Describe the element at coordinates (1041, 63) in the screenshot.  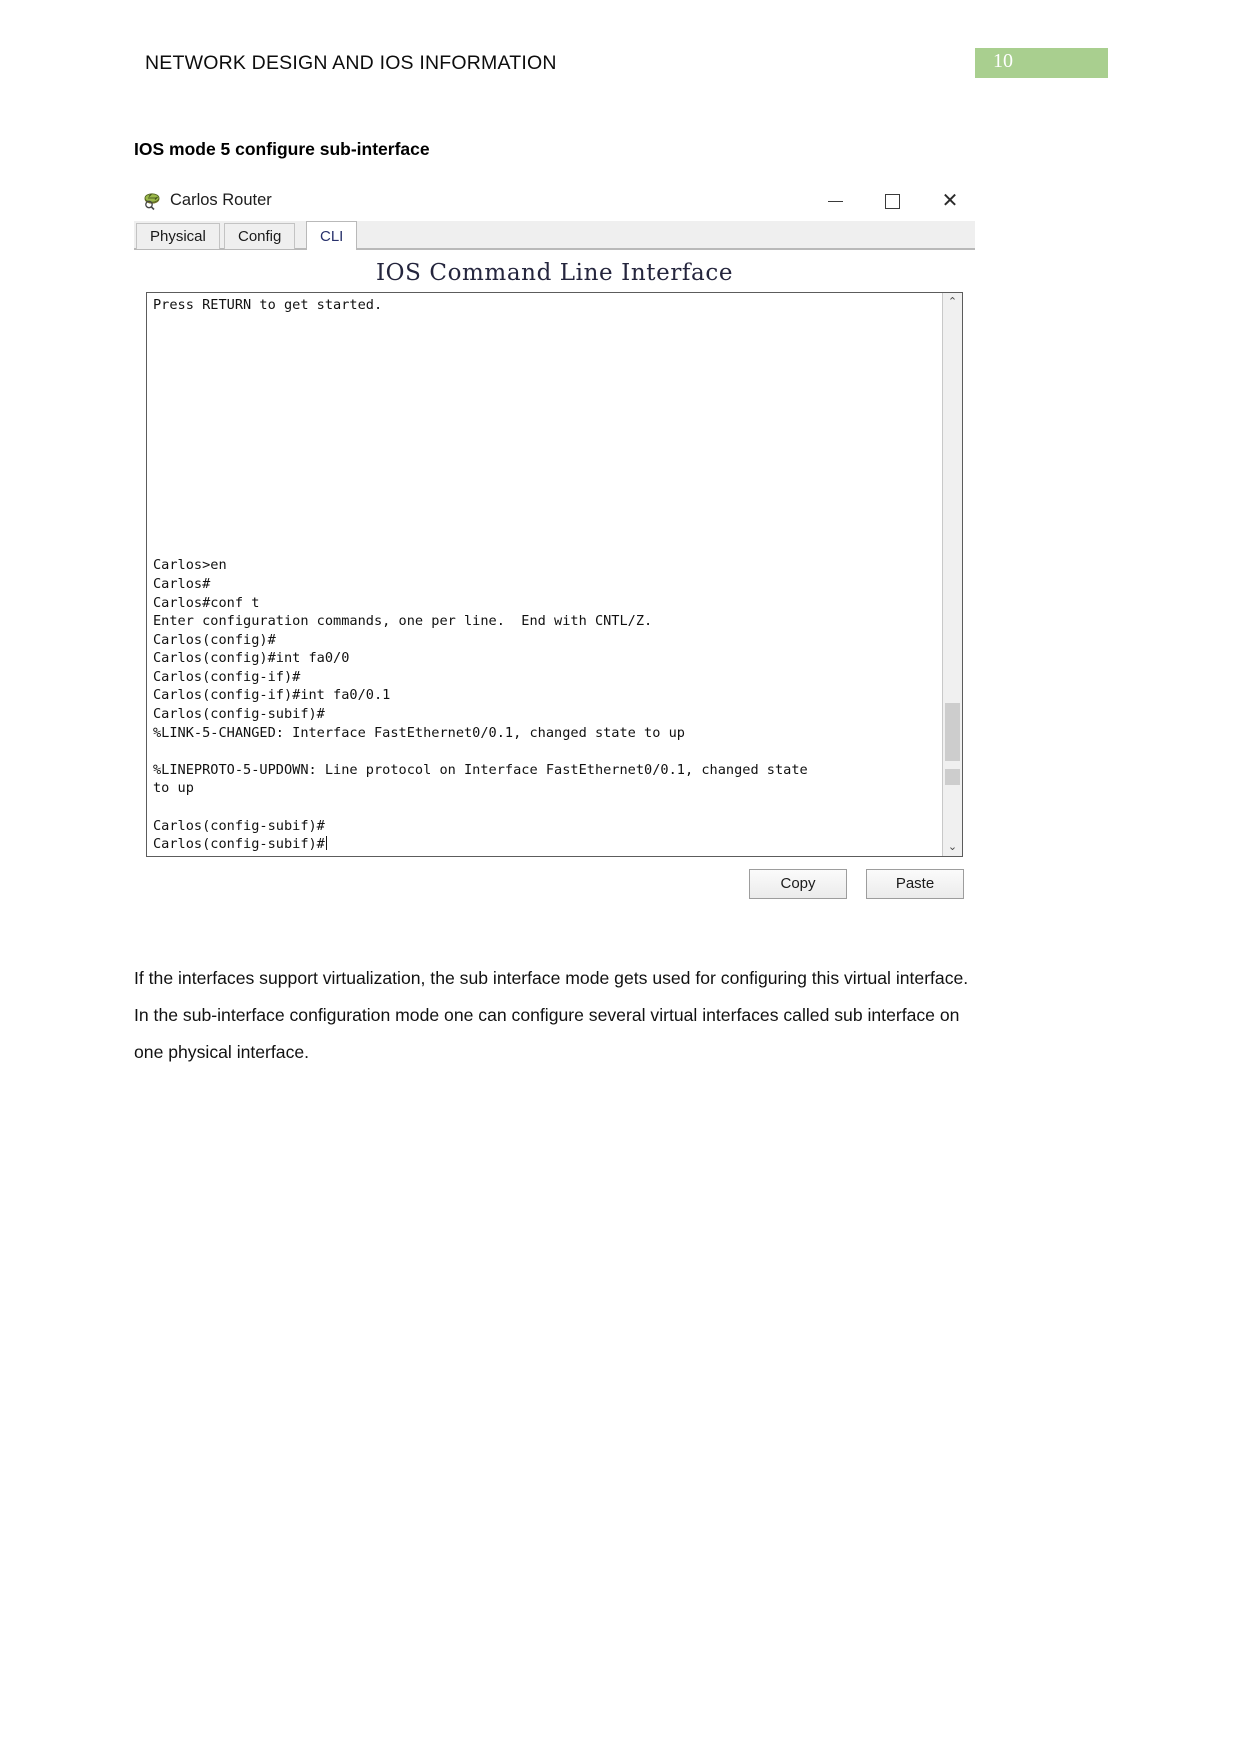
I see `page-number-badge: 10` at that location.